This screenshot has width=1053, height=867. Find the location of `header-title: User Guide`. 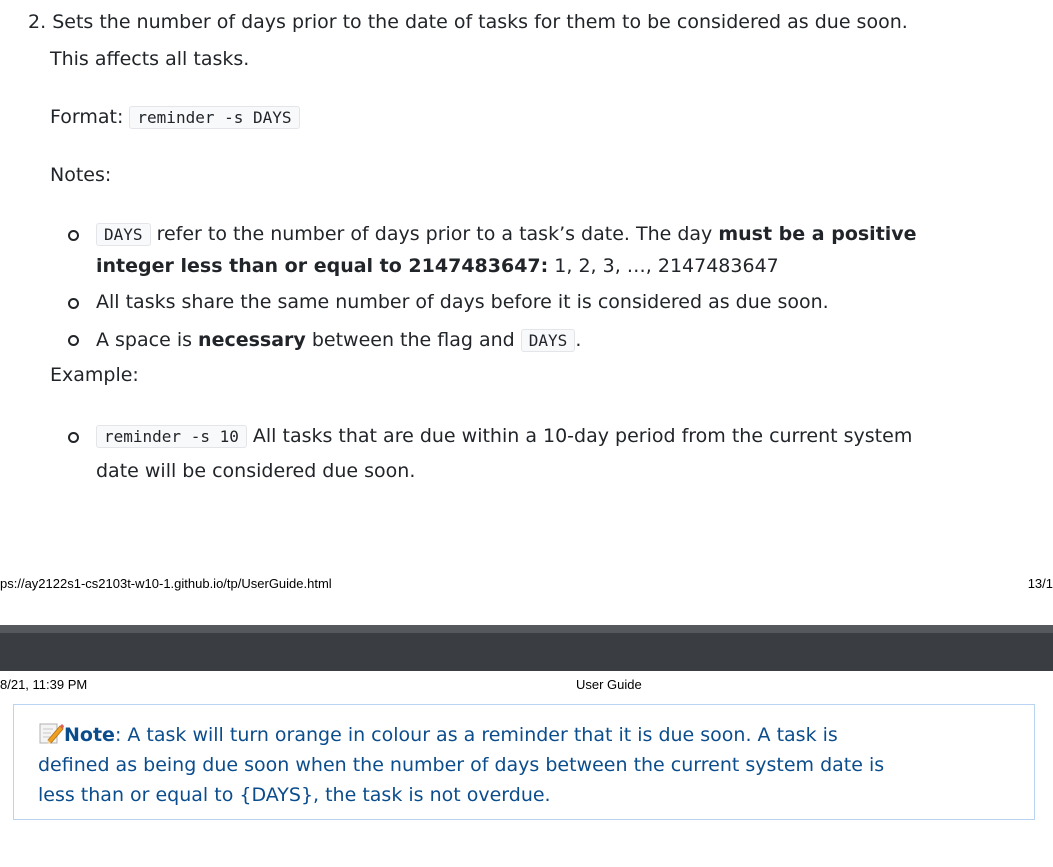

header-title: User Guide is located at coordinates (609, 684).